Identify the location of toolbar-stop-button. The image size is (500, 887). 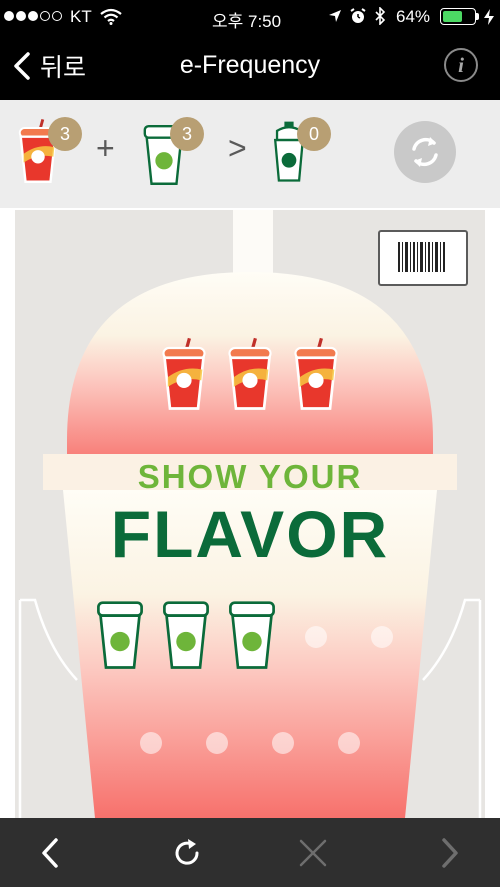
(313, 852).